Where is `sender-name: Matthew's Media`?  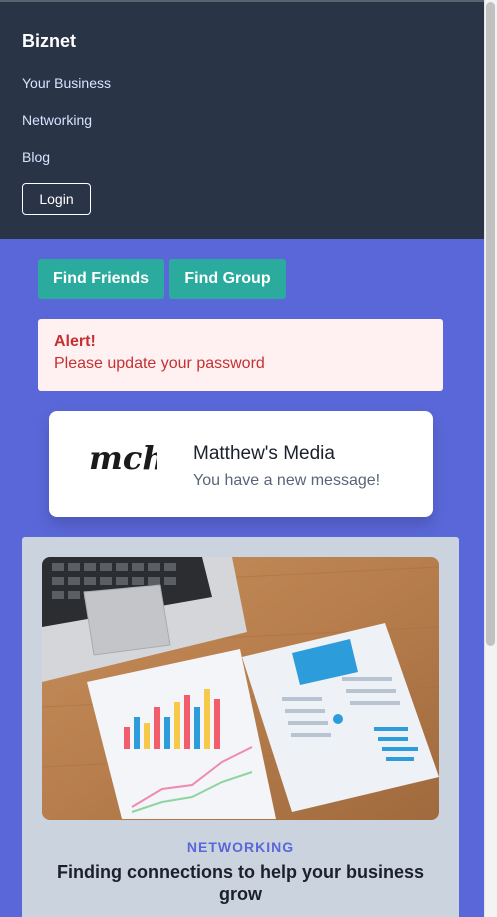 sender-name: Matthew's Media is located at coordinates (264, 453).